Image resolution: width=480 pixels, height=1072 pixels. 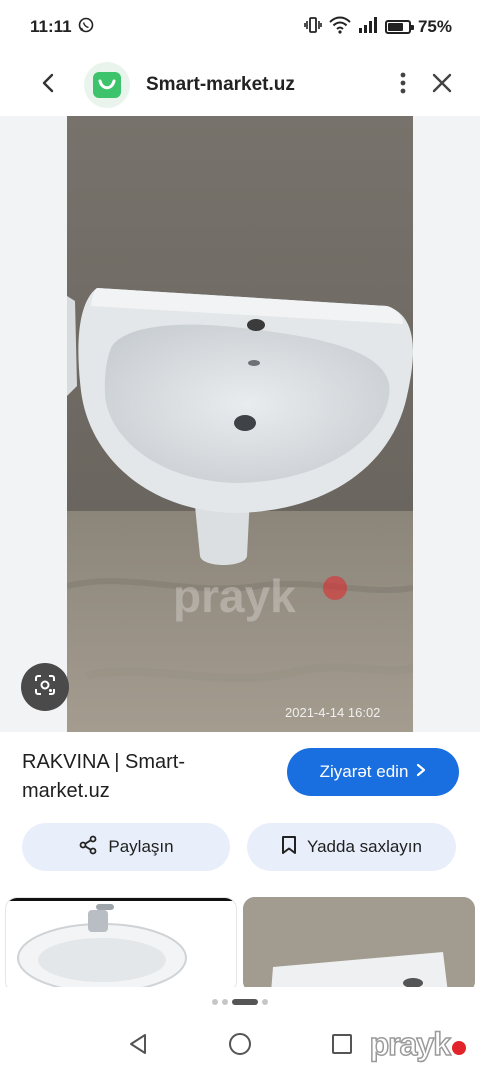 What do you see at coordinates (88, 847) in the screenshot?
I see `share-icon` at bounding box center [88, 847].